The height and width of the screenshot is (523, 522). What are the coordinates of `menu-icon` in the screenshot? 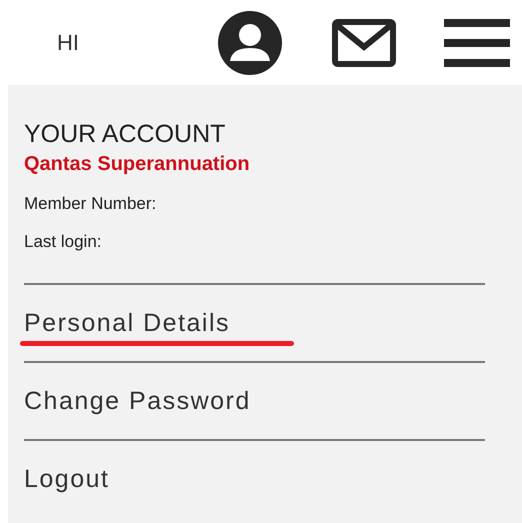 It's located at (477, 42).